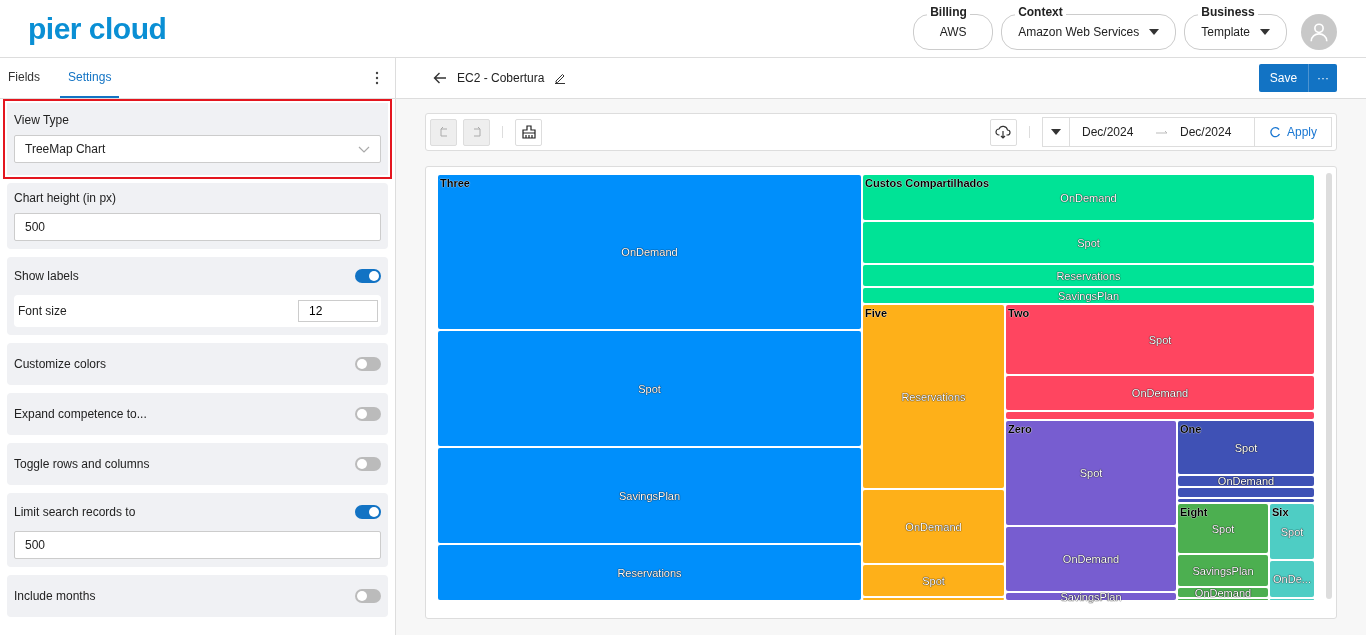  I want to click on chevron-icon, so click(364, 149).